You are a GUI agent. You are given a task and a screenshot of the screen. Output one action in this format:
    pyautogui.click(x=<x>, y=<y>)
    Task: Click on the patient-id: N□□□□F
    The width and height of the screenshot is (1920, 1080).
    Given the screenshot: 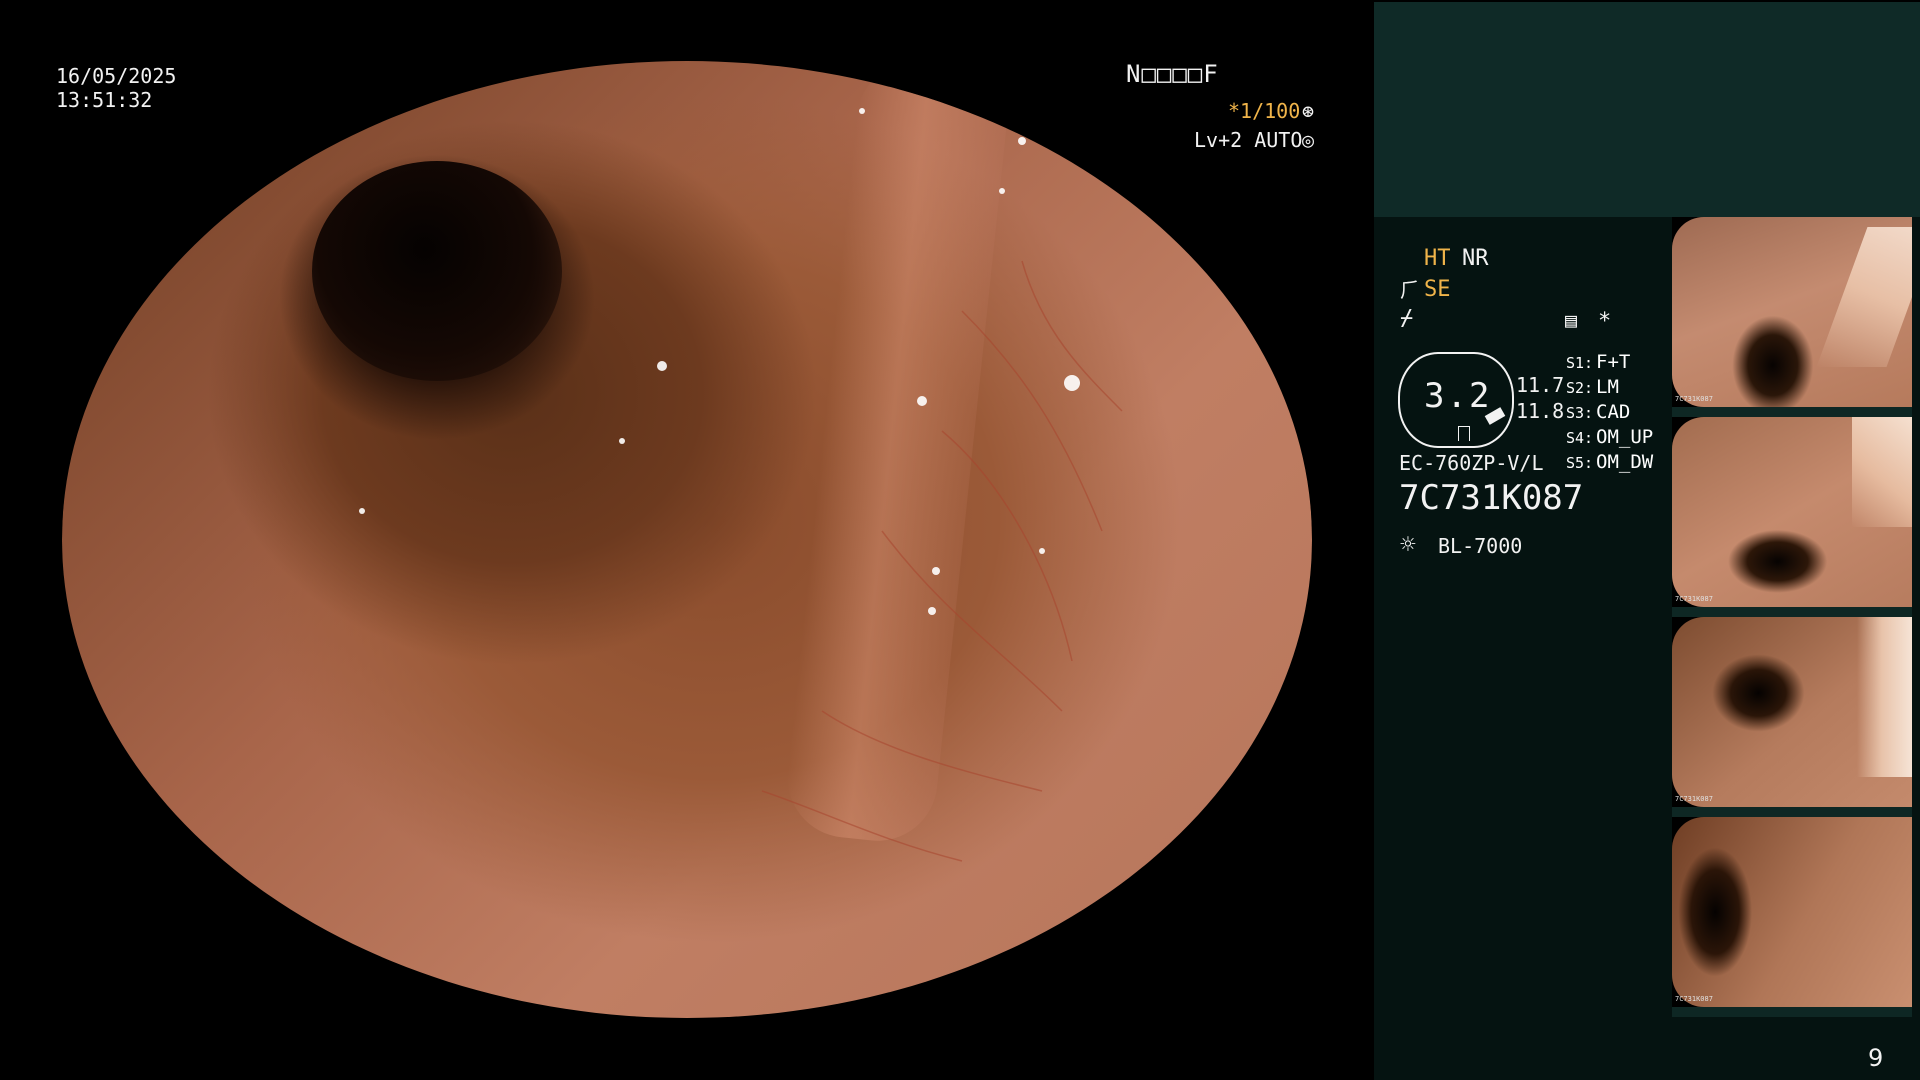 What is the action you would take?
    pyautogui.click(x=1172, y=74)
    